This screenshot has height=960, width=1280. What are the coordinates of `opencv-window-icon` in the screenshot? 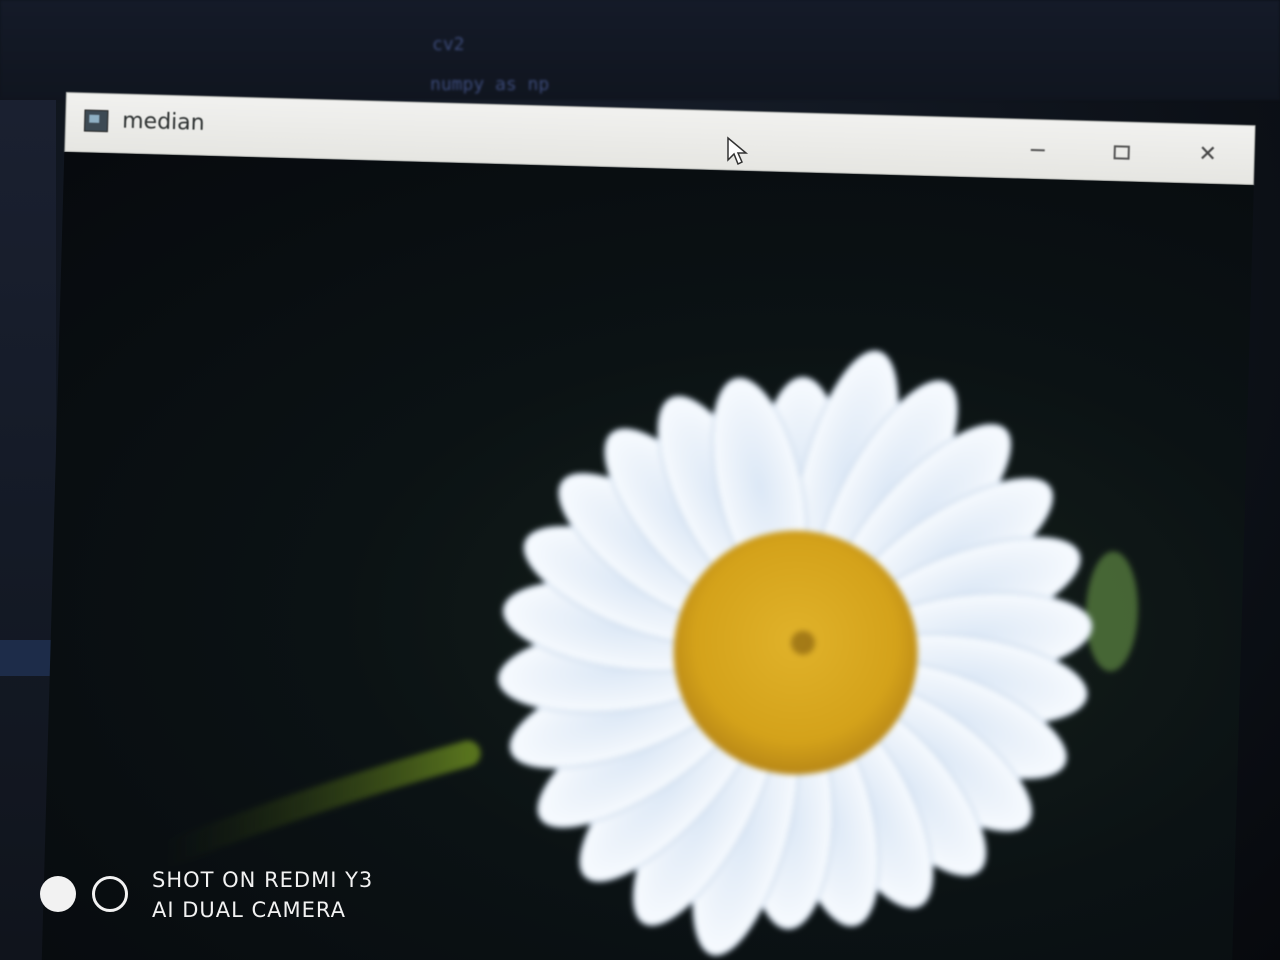 It's located at (96, 121).